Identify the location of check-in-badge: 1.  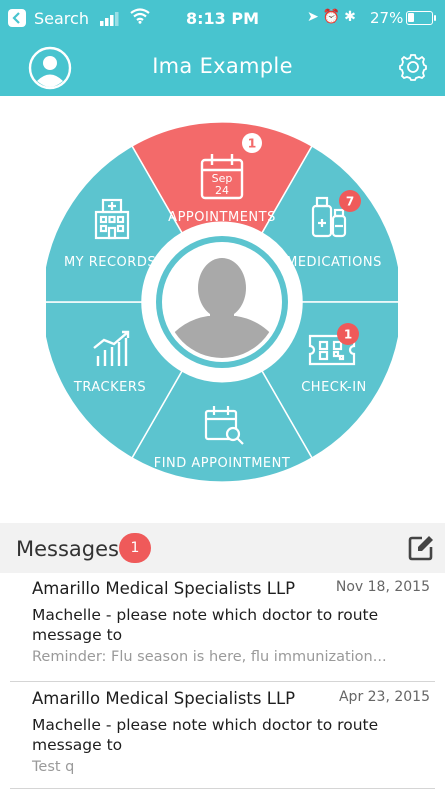
(348, 334).